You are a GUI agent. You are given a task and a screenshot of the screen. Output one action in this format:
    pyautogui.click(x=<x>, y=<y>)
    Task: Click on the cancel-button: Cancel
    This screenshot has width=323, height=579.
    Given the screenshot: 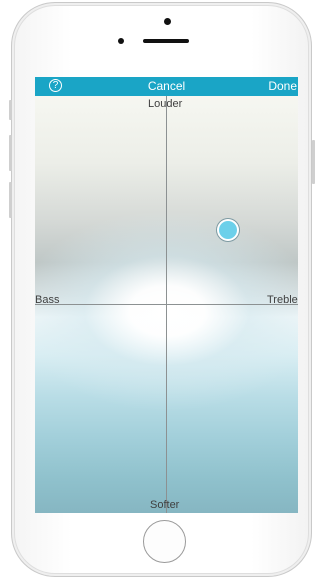 What is the action you would take?
    pyautogui.click(x=166, y=86)
    